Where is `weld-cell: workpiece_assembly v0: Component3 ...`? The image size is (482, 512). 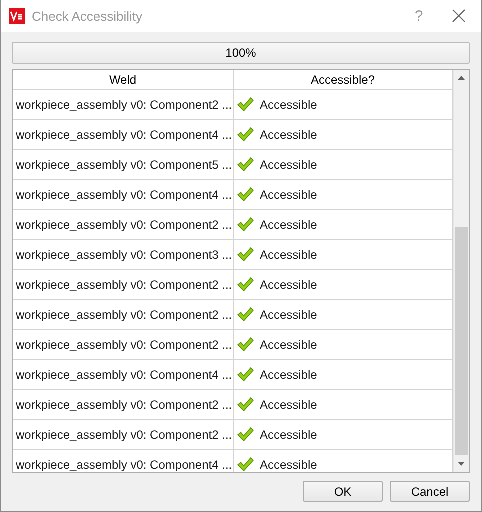 weld-cell: workpiece_assembly v0: Component3 ... is located at coordinates (123, 254).